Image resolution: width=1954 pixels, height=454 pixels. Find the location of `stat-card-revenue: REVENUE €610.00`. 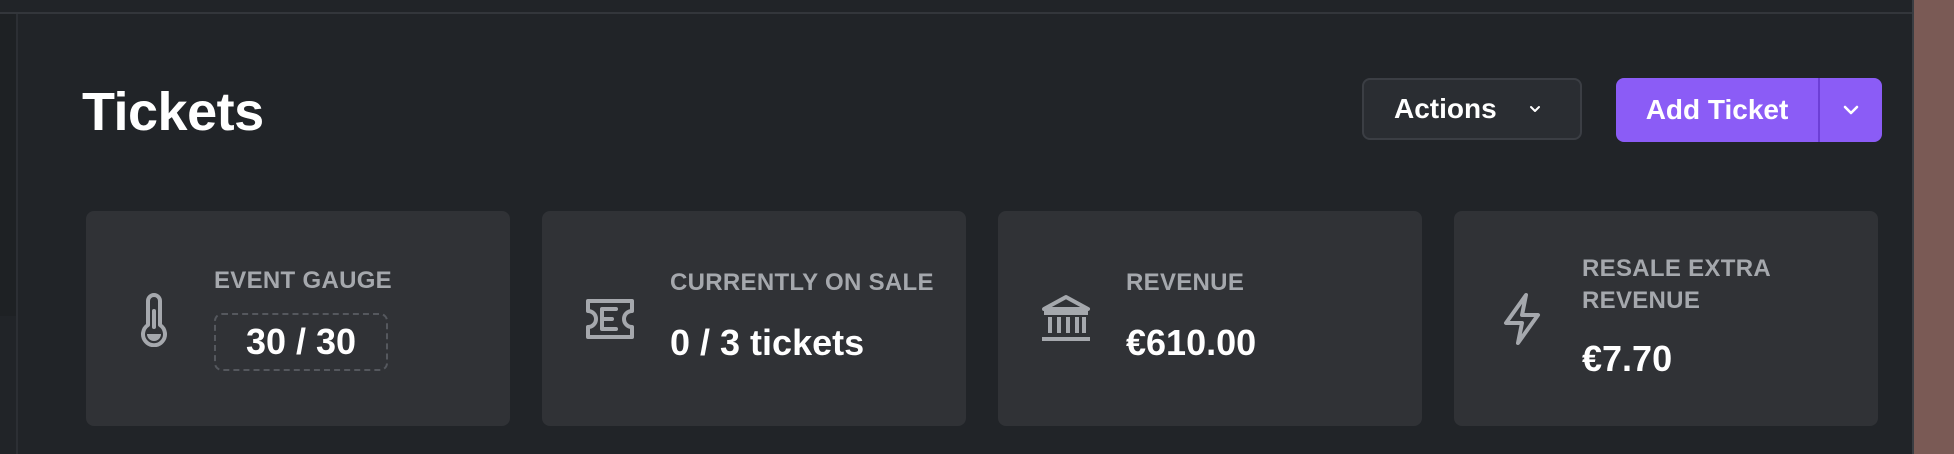

stat-card-revenue: REVENUE €610.00 is located at coordinates (1210, 318).